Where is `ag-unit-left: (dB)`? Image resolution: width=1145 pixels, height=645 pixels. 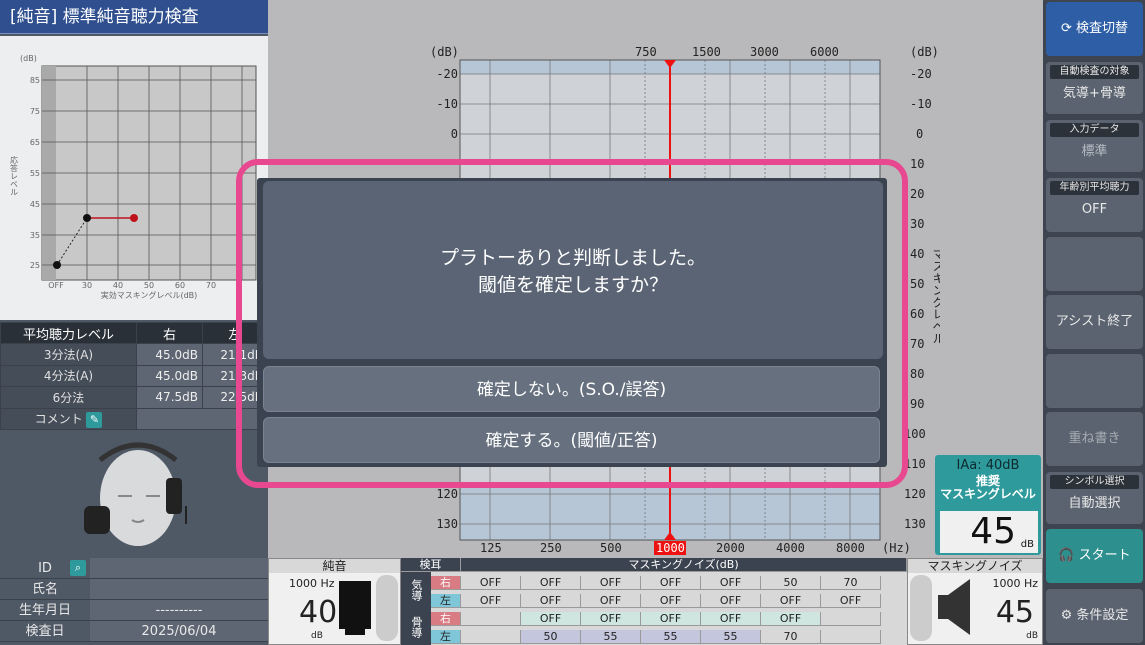
ag-unit-left: (dB) is located at coordinates (444, 52).